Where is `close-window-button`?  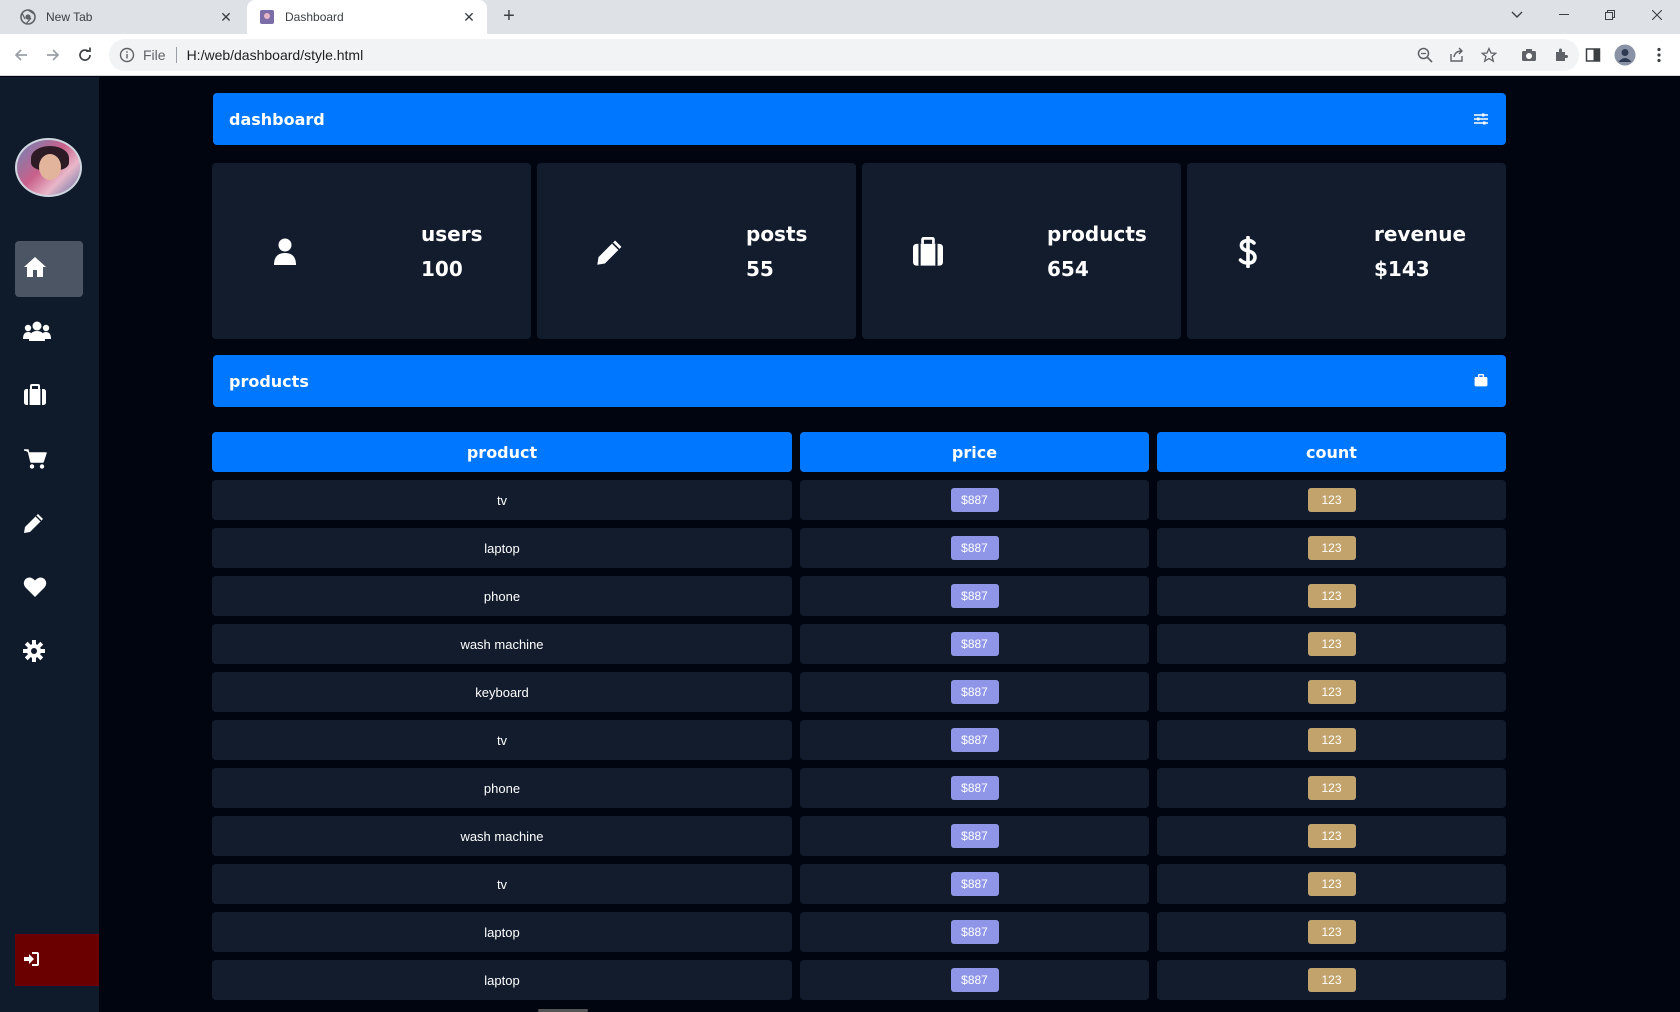
close-window-button is located at coordinates (1657, 15).